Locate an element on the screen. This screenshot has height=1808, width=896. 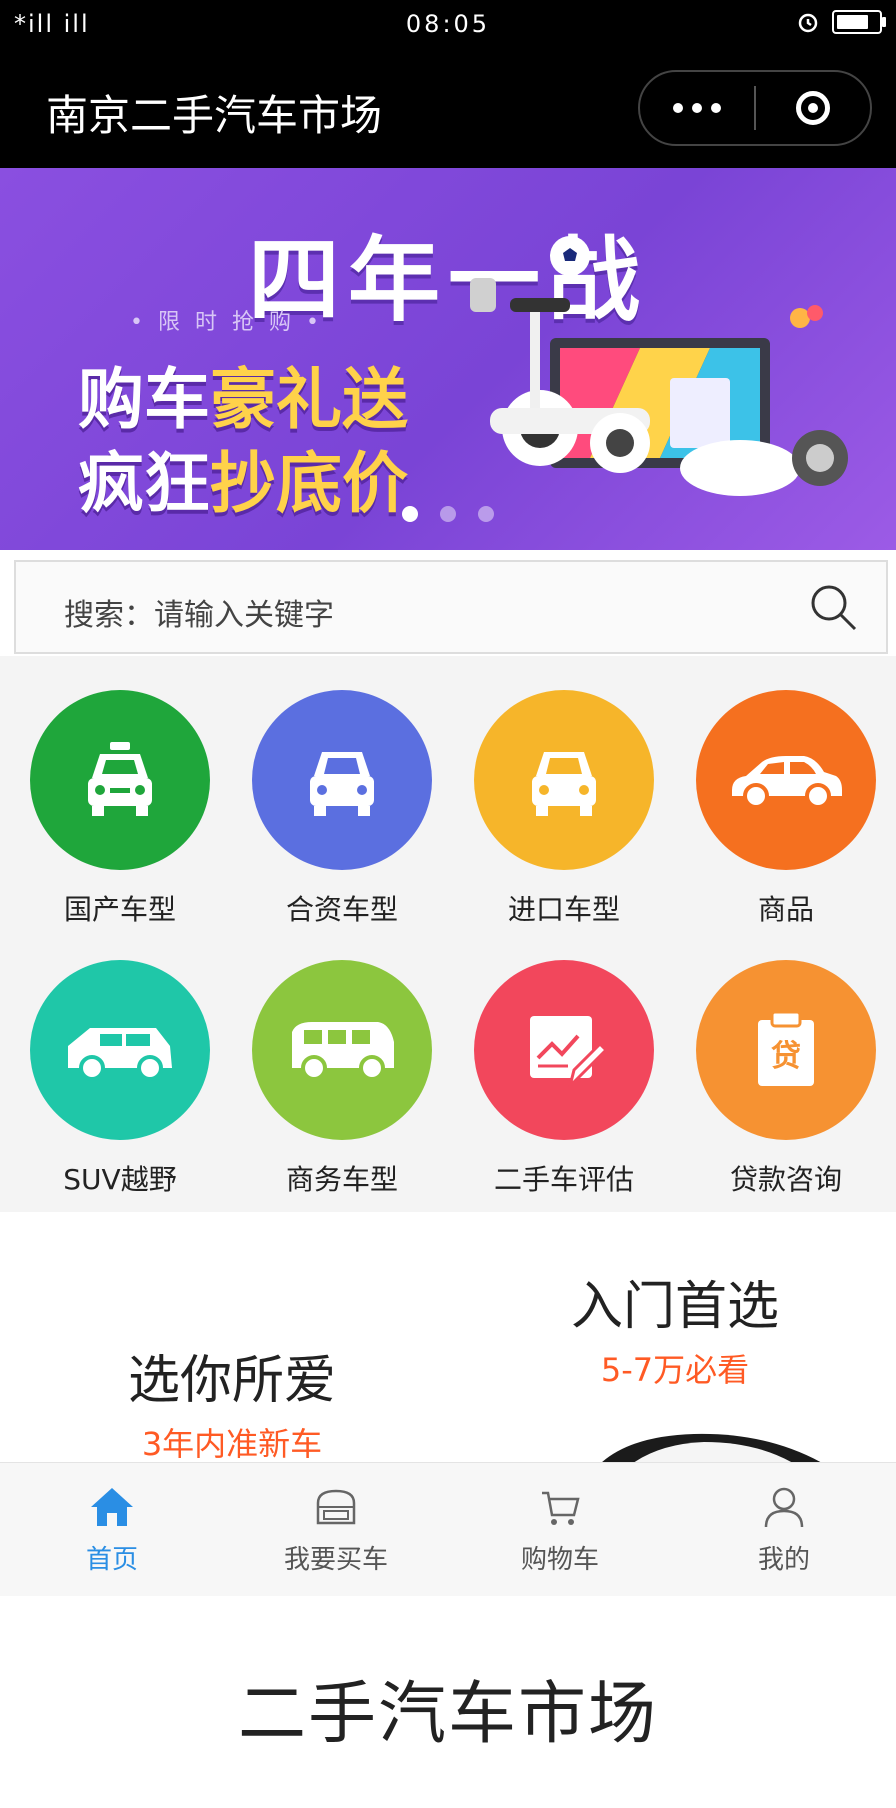
home-icon is located at coordinates (112, 1507).